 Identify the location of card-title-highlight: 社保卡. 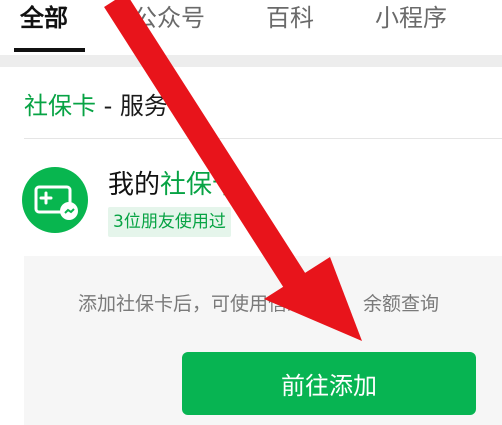
(199, 185).